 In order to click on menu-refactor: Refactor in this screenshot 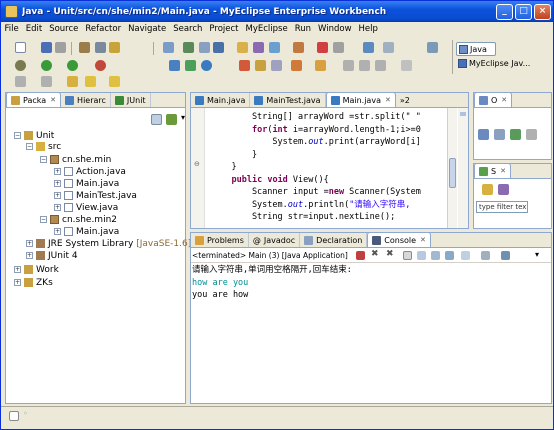, I will do `click(103, 29)`.